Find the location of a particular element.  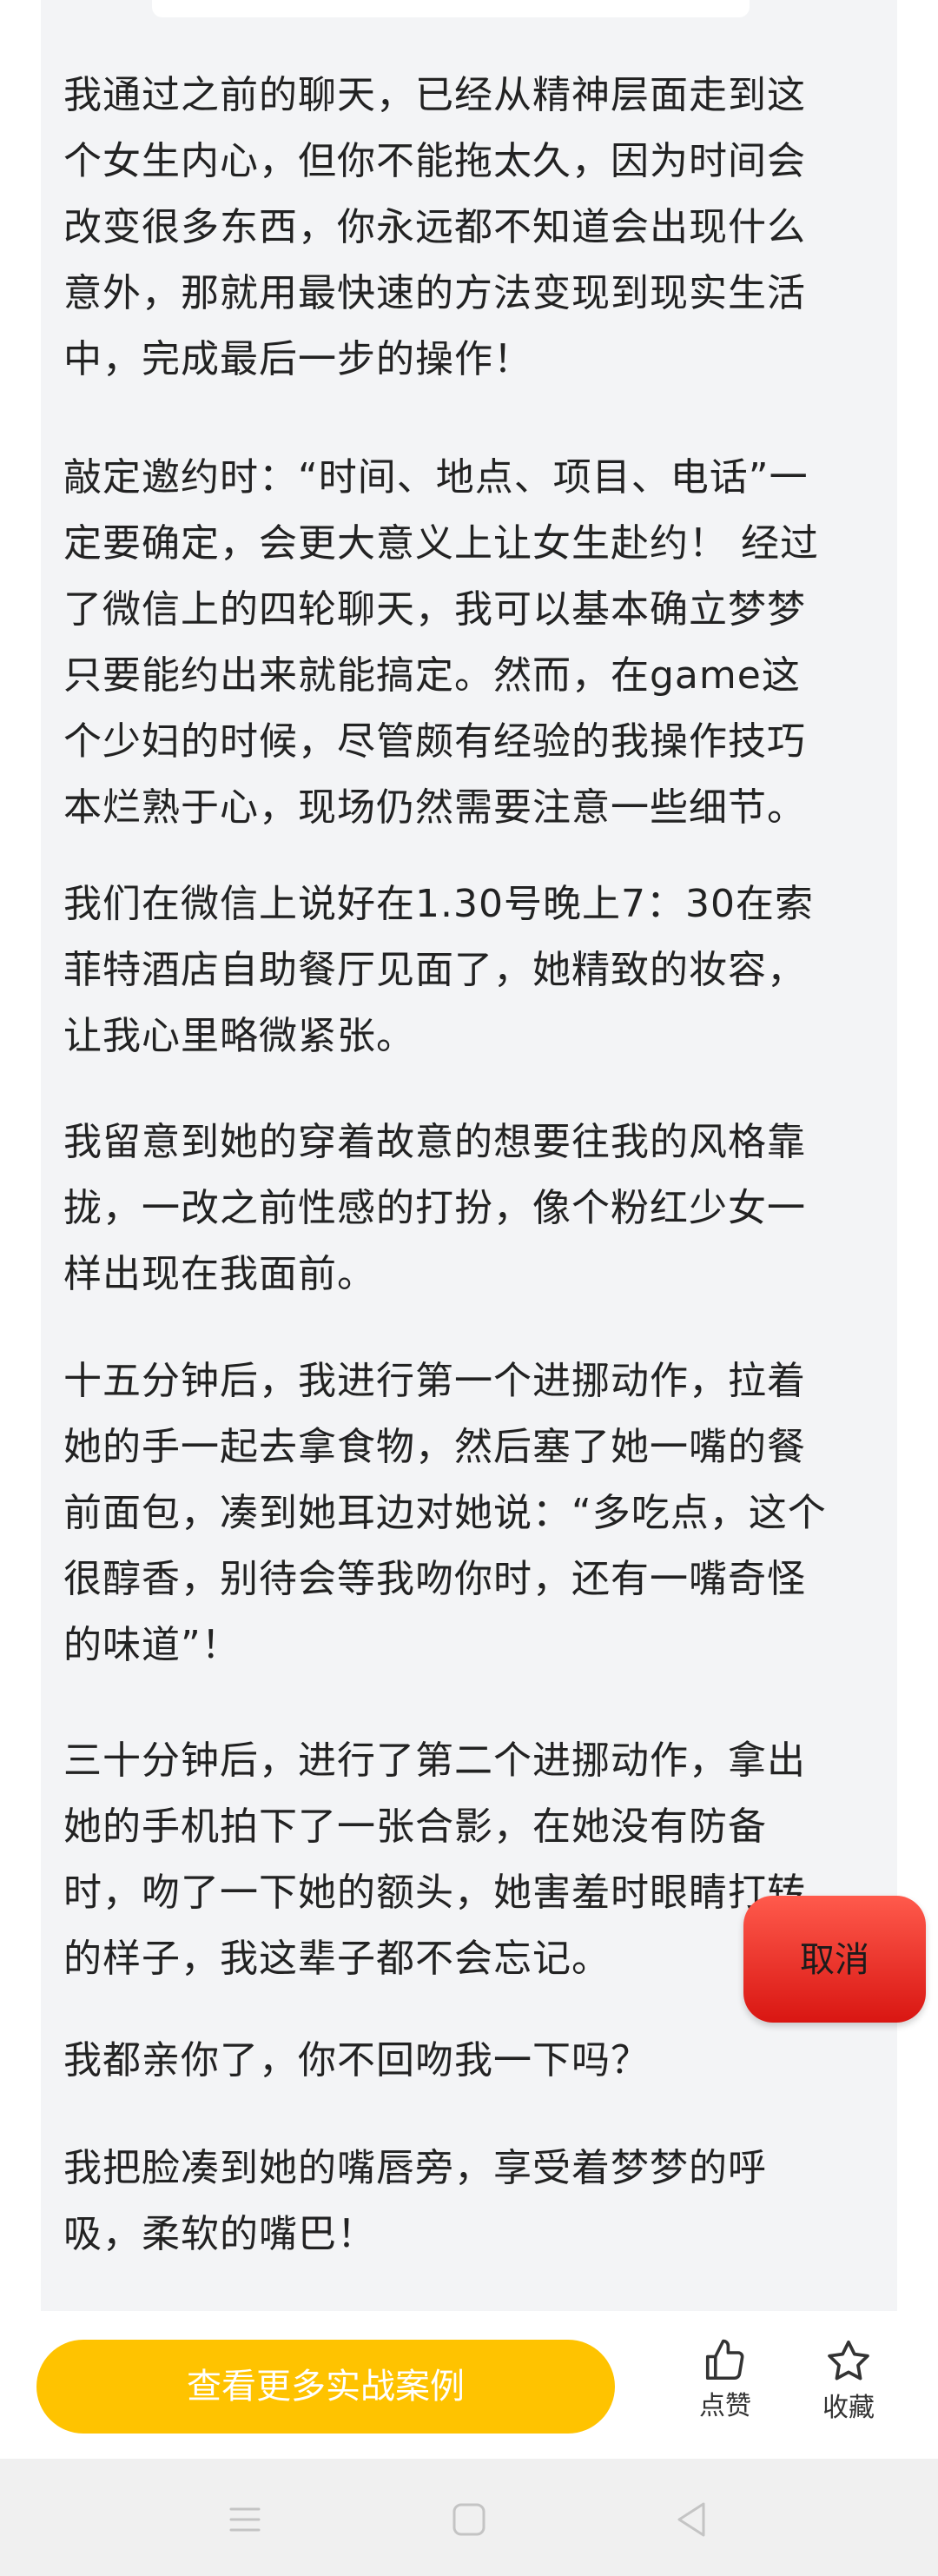

favorite-button: 收藏 is located at coordinates (848, 2385).